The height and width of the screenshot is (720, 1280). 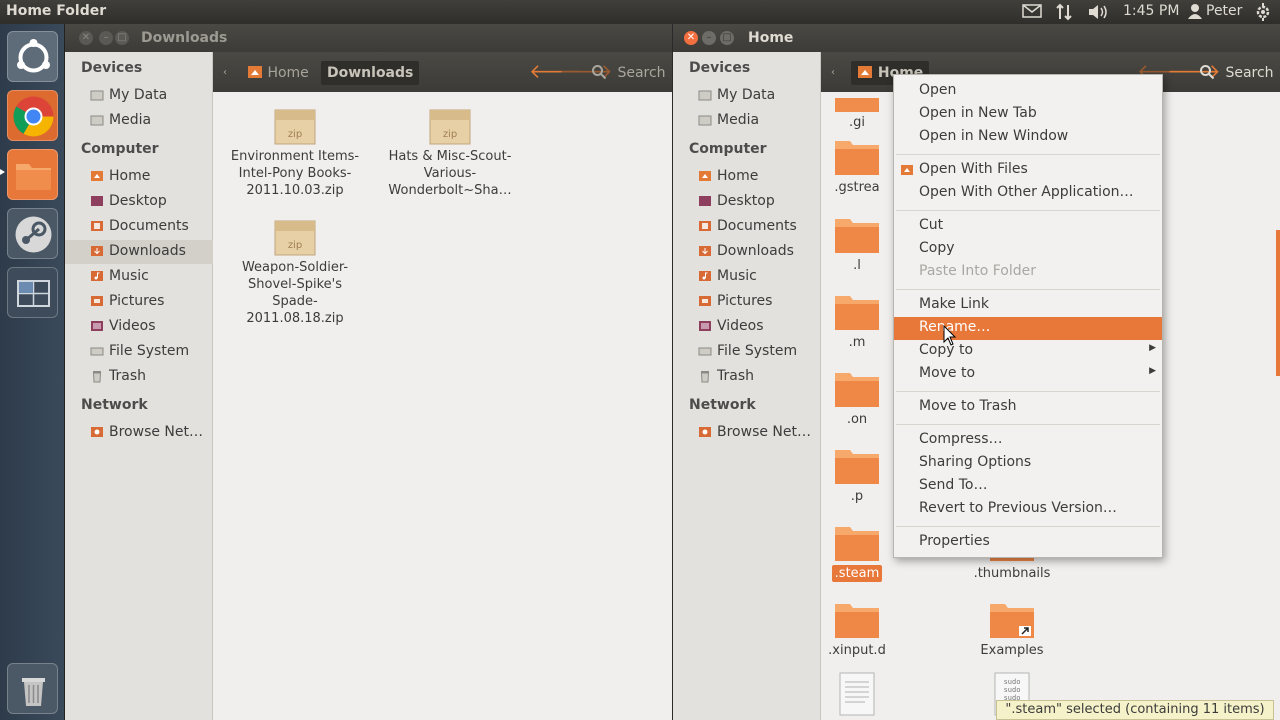 I want to click on files-icon, so click(x=32, y=174).